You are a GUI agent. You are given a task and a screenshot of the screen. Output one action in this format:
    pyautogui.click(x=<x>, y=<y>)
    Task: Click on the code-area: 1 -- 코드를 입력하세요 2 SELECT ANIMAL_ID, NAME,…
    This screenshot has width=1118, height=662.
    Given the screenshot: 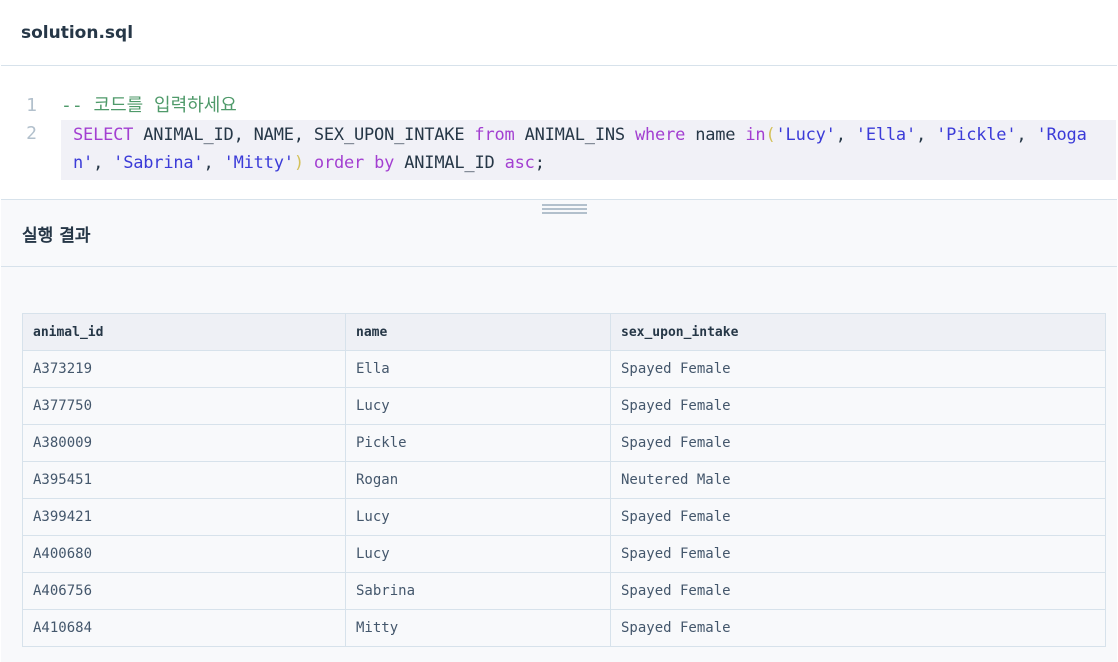 What is the action you would take?
    pyautogui.click(x=559, y=136)
    